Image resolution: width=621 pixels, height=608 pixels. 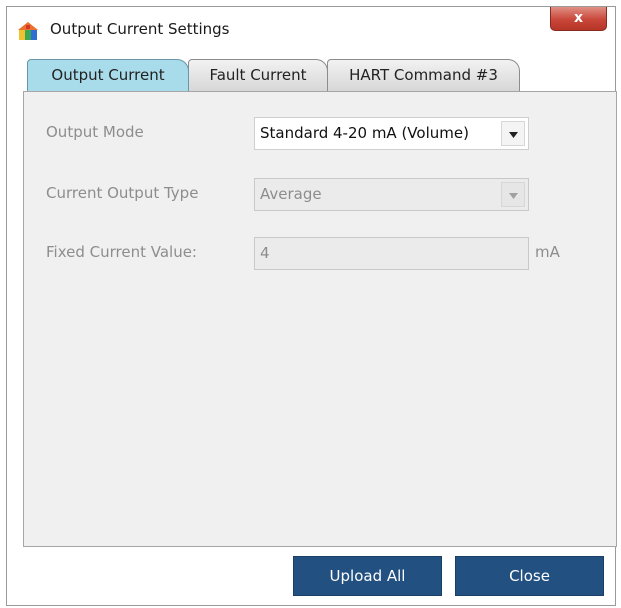 I want to click on output-mode-dropdown: Standard 4-20 mA (Volume), so click(x=391, y=133).